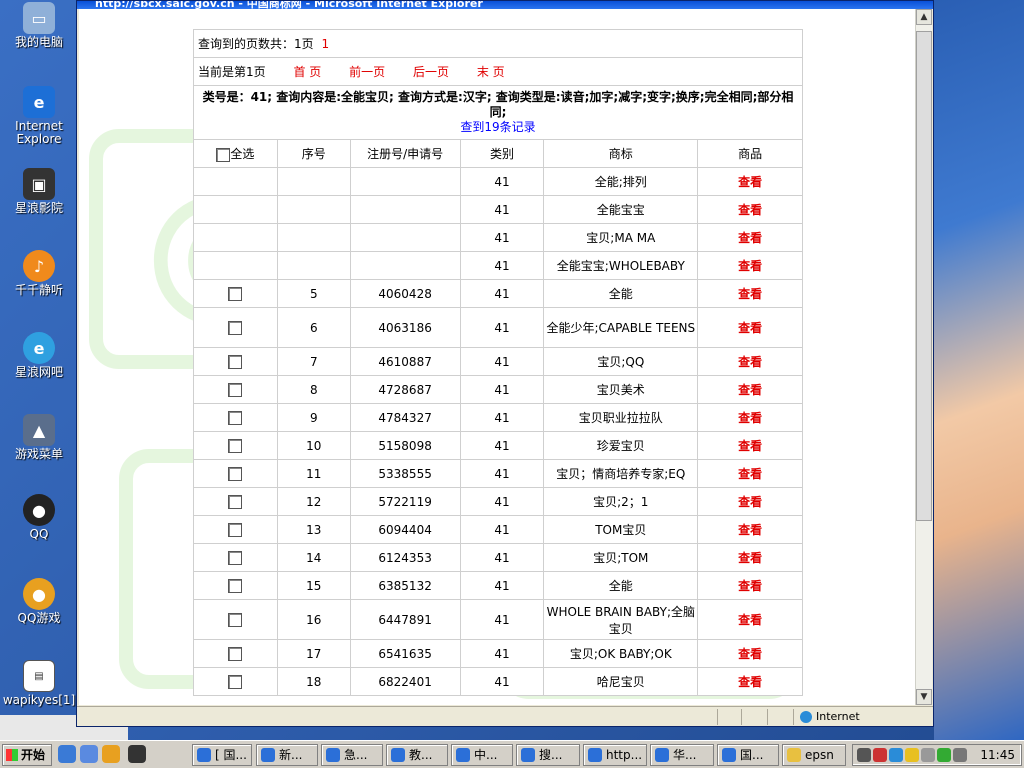 Image resolution: width=1024 pixels, height=768 pixels. What do you see at coordinates (223, 154) in the screenshot?
I see `select-all-checkbox` at bounding box center [223, 154].